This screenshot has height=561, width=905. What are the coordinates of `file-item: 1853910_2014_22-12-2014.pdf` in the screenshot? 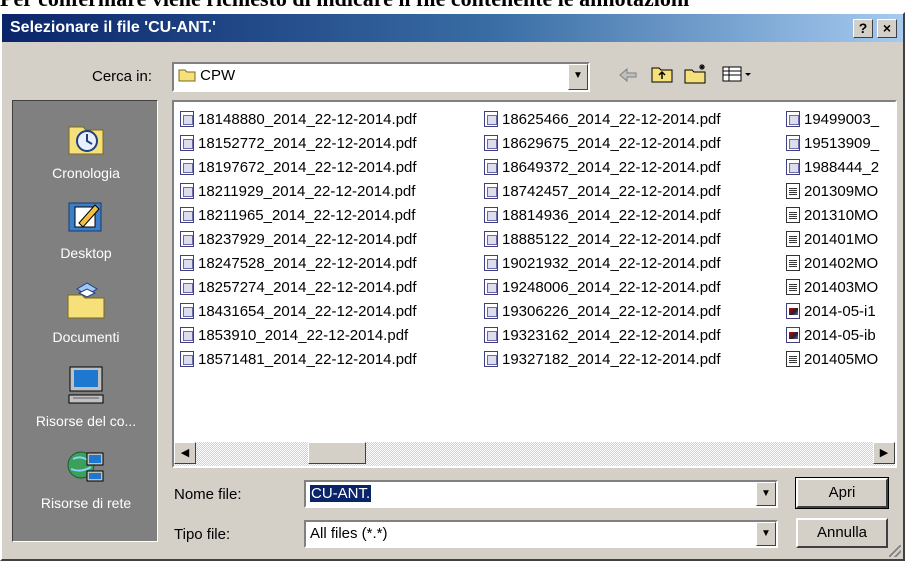 It's located at (298, 336).